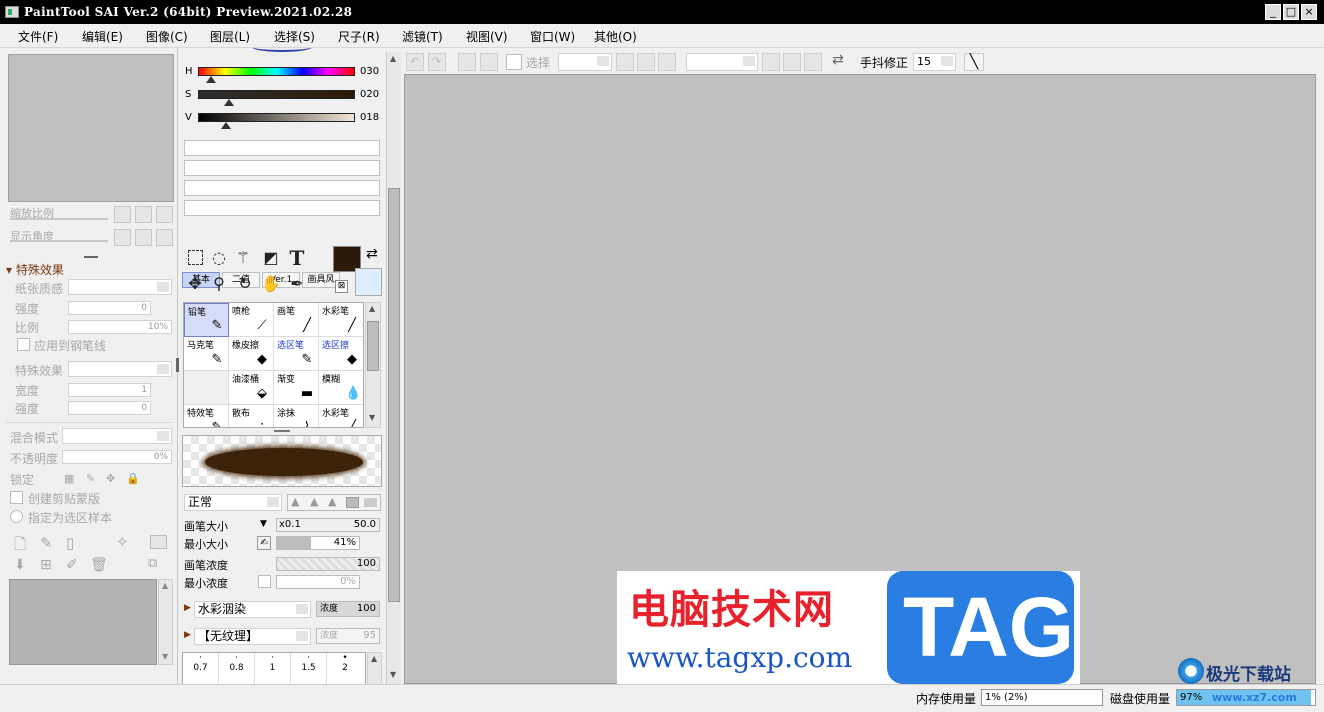  Describe the element at coordinates (16, 497) in the screenshot. I see `clip-mask-checkbox` at that location.